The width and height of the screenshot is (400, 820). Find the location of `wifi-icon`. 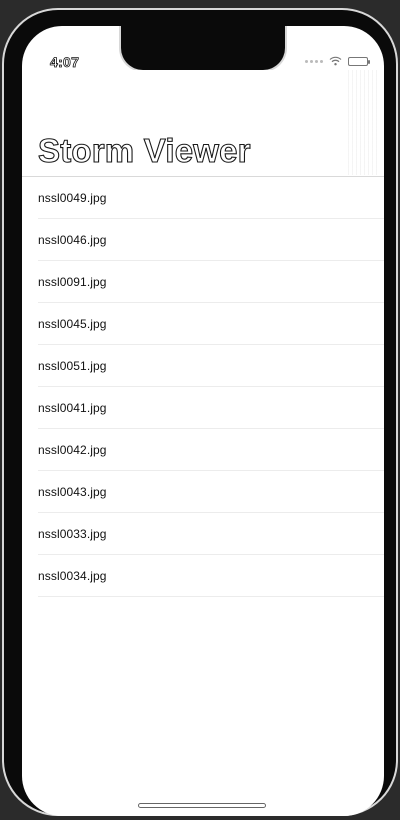

wifi-icon is located at coordinates (335, 61).